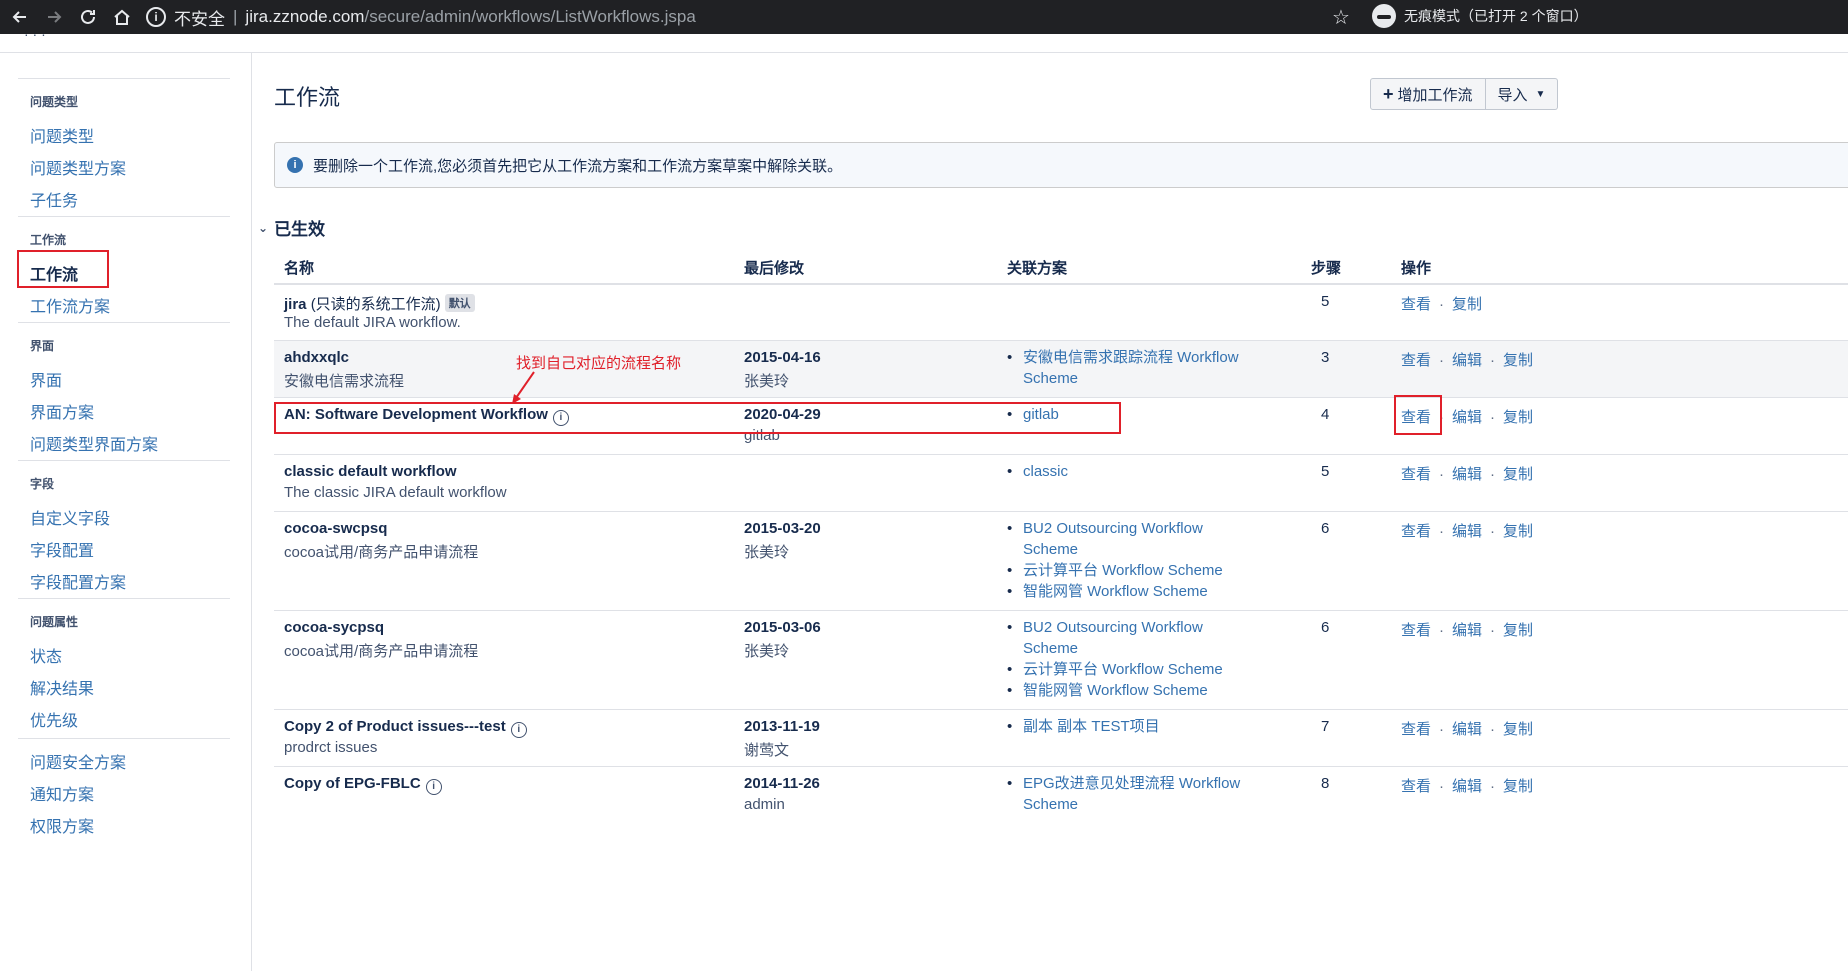  Describe the element at coordinates (63, 269) in the screenshot. I see `highlight-box-sidebar-workflow` at that location.